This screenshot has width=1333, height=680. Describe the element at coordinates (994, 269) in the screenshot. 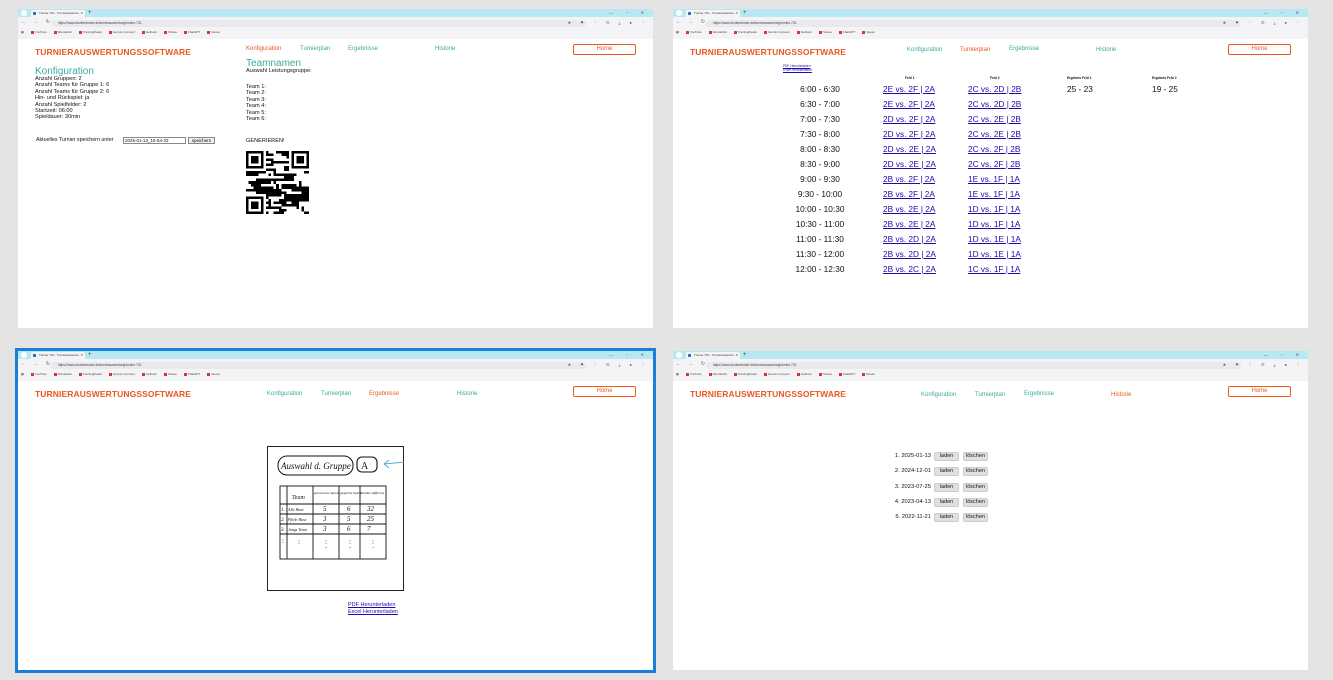

I see `field-2-match-link: 1C vs. 1F | 1A` at that location.